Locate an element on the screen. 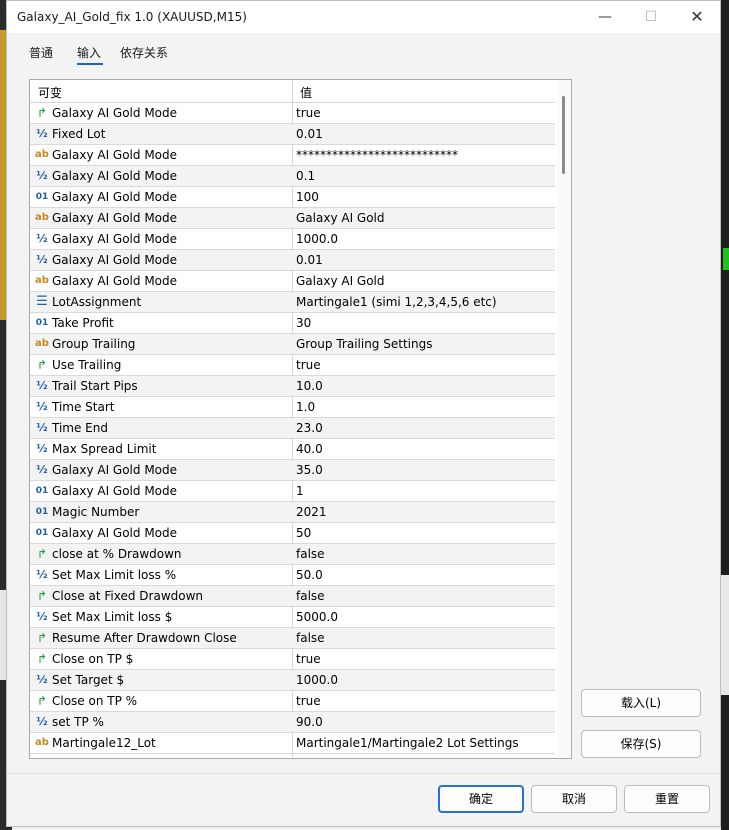 This screenshot has height=830, width=729. param-value: 1 is located at coordinates (300, 491).